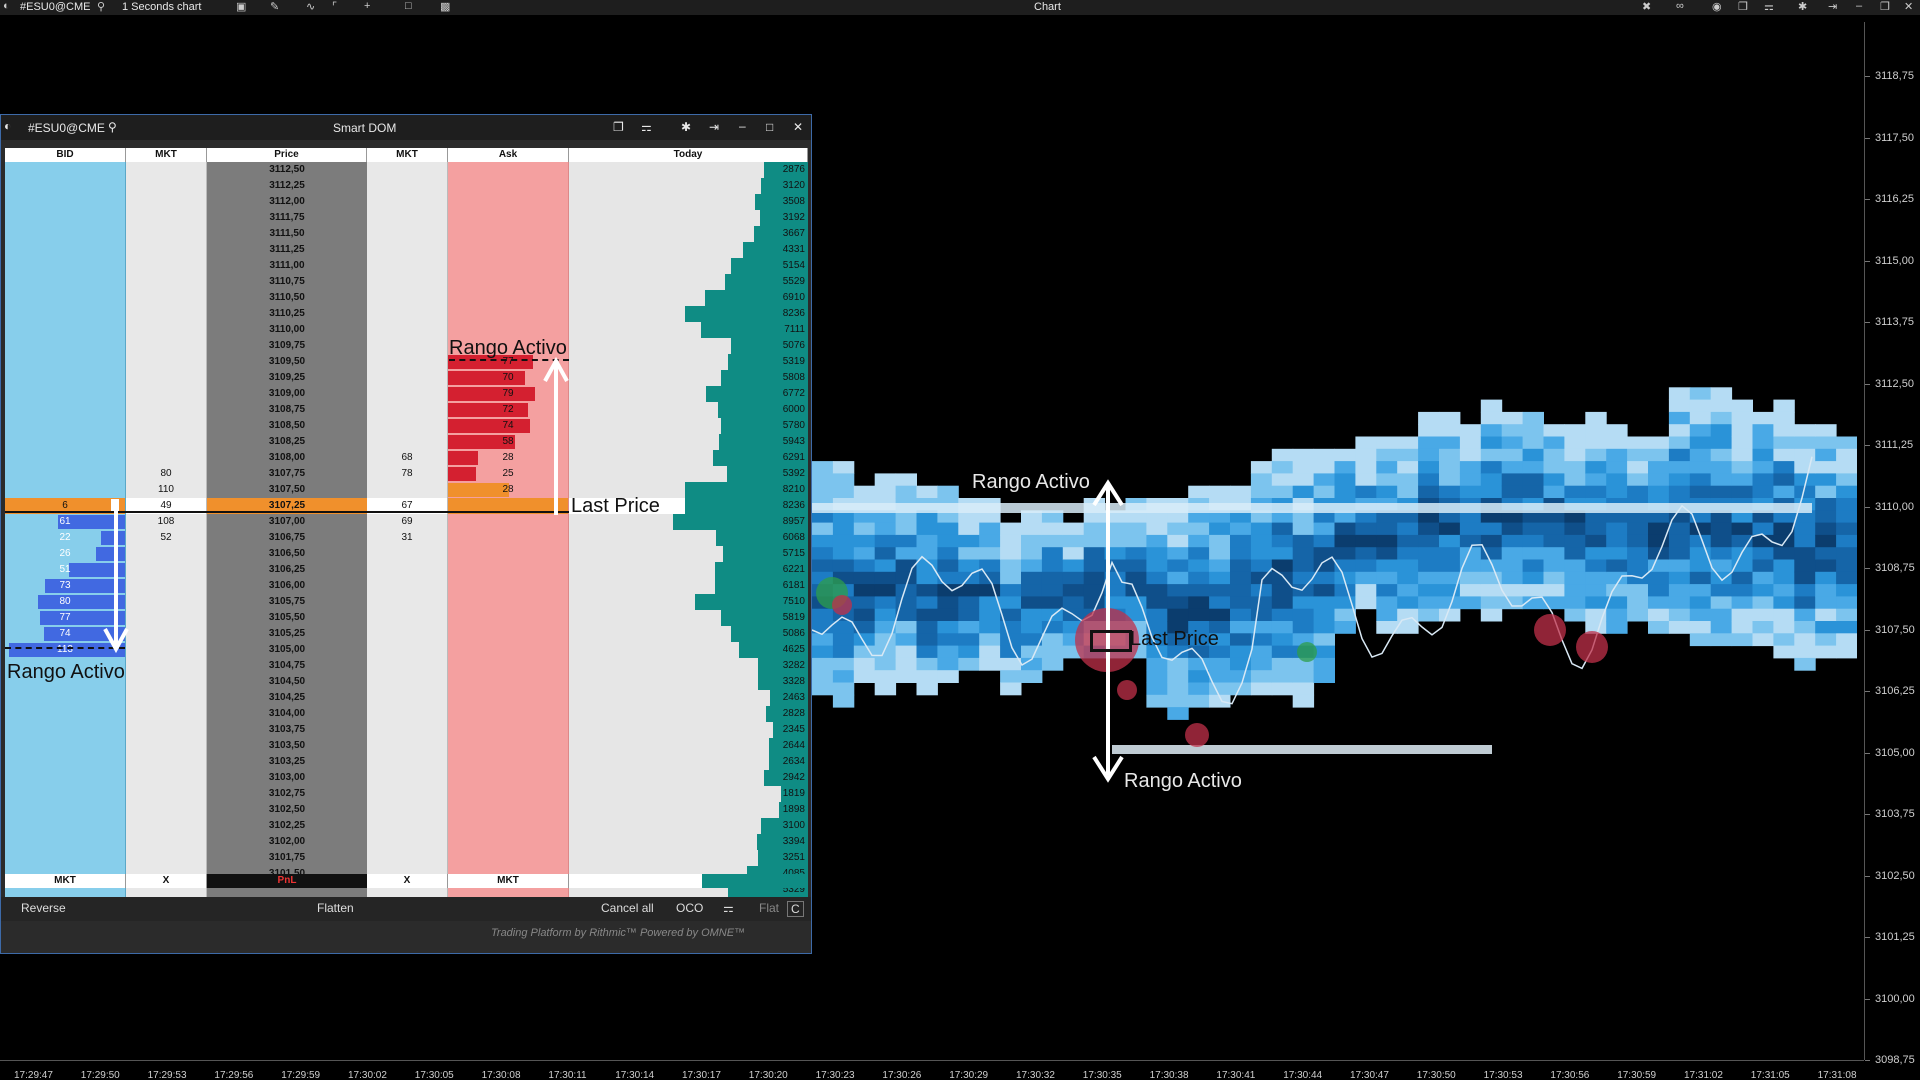 This screenshot has height=1080, width=1920. What do you see at coordinates (287, 426) in the screenshot?
I see `price-cell: 3108,50` at bounding box center [287, 426].